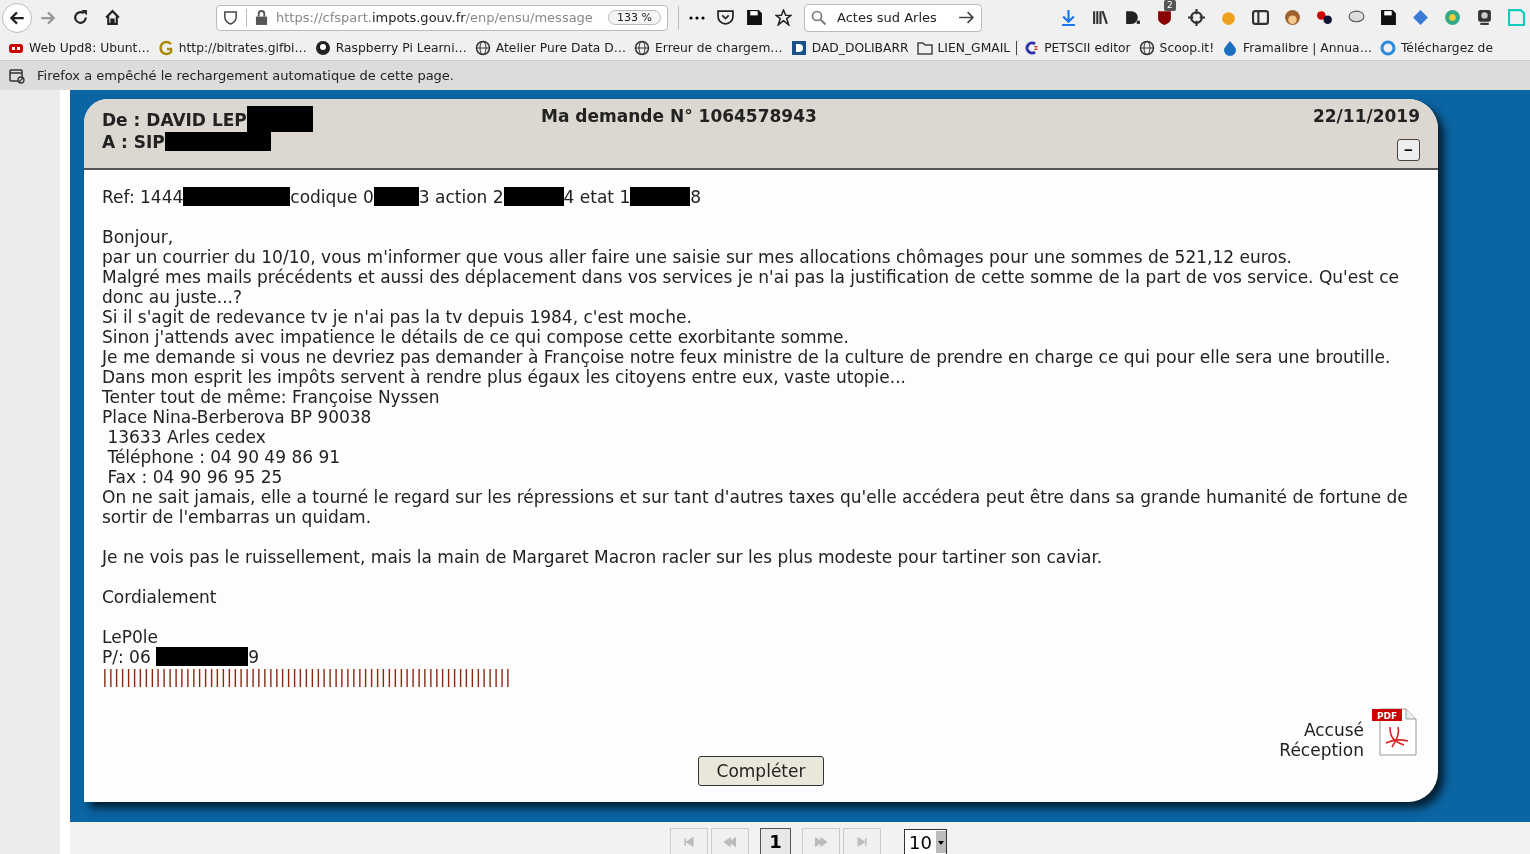  I want to click on message-text: 13633 Arles cedex, so click(186, 436).